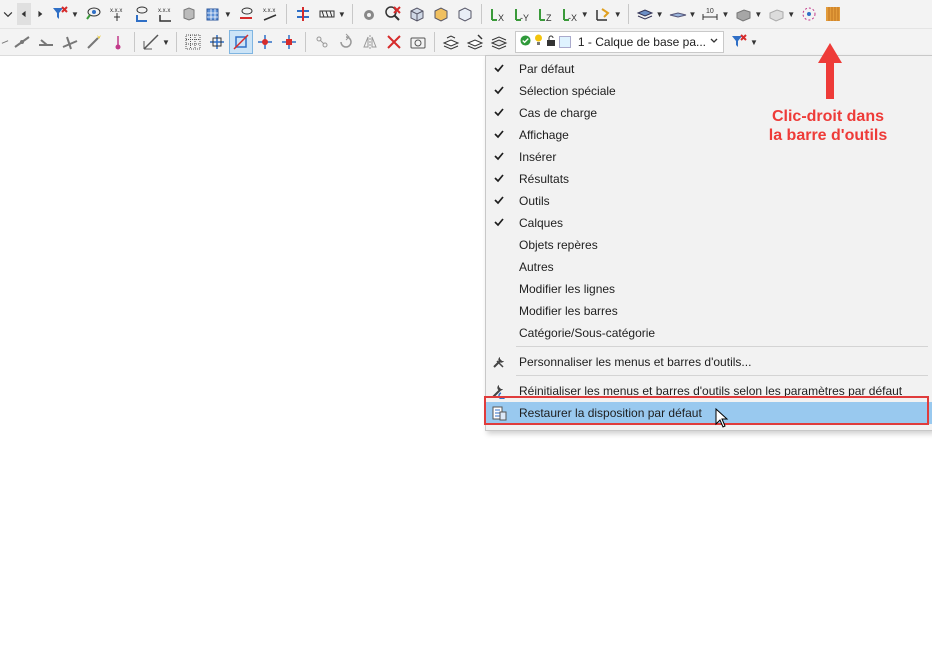 This screenshot has height=671, width=932. What do you see at coordinates (117, 14) in the screenshot?
I see `nodes-xxx-icon: x.x.x` at bounding box center [117, 14].